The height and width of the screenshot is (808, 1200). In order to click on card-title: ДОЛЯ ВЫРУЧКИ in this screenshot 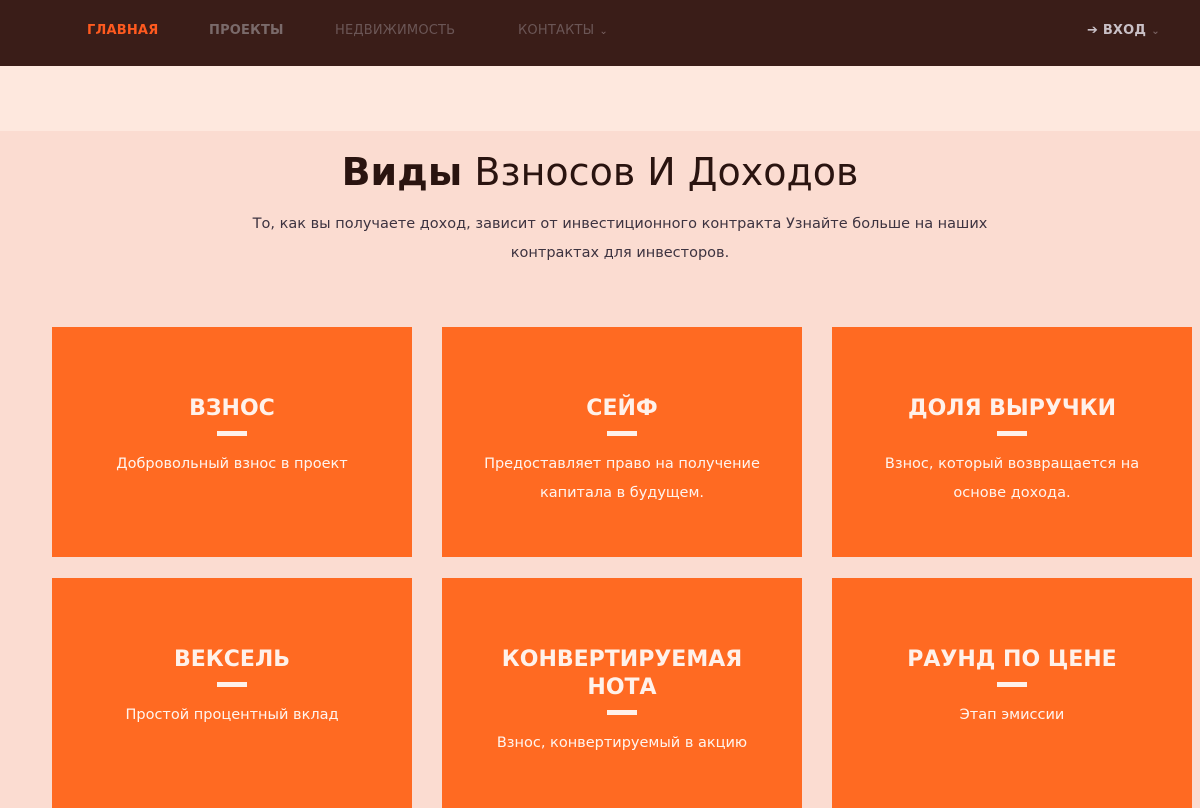, I will do `click(1012, 408)`.